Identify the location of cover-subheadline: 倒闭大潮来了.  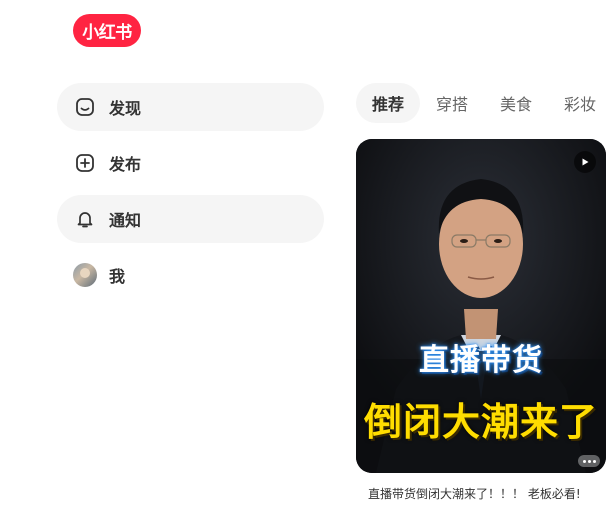
(480, 422).